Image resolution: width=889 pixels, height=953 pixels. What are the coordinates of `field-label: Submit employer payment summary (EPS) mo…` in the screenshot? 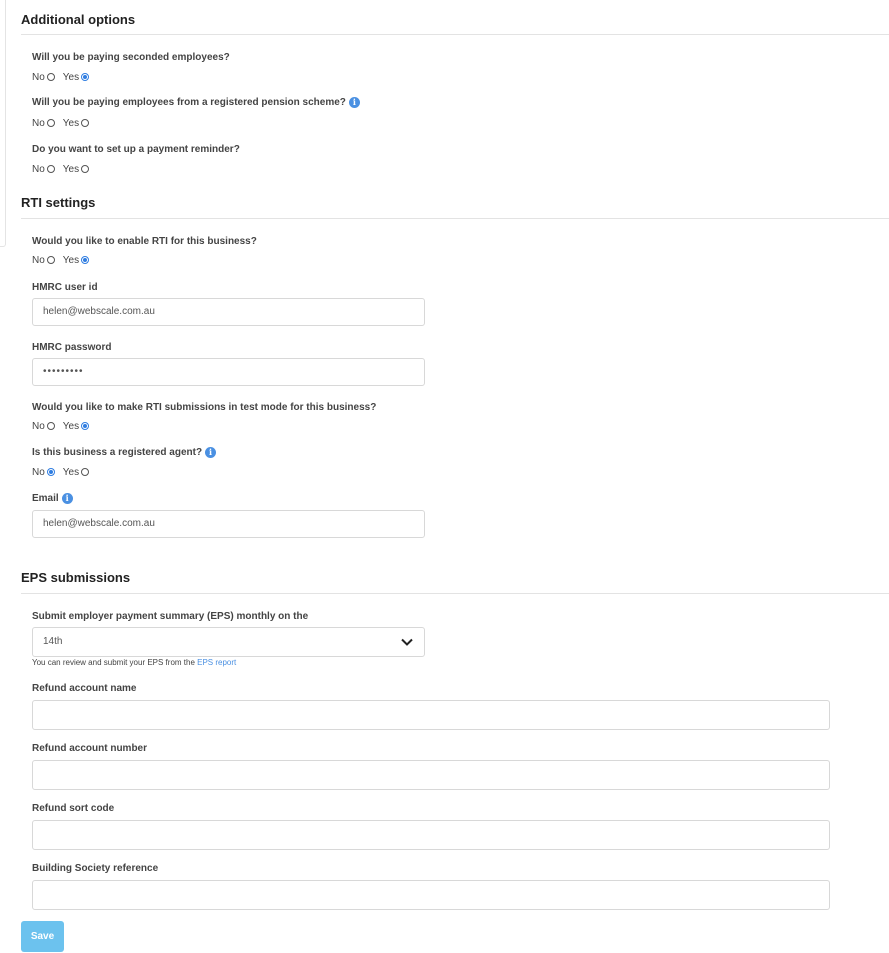 It's located at (170, 616).